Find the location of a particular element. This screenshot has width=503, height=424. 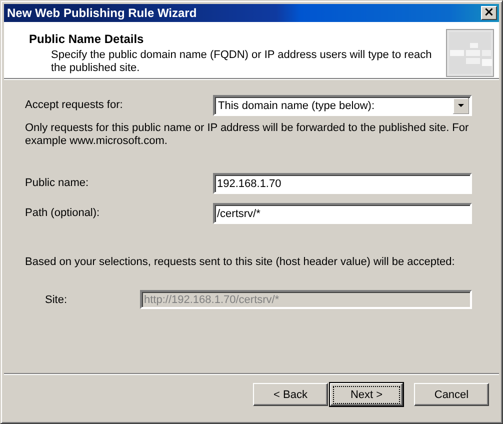

info-text: Based on your selections, requests sent to this site (host header value) will be accepted: is located at coordinates (240, 262).